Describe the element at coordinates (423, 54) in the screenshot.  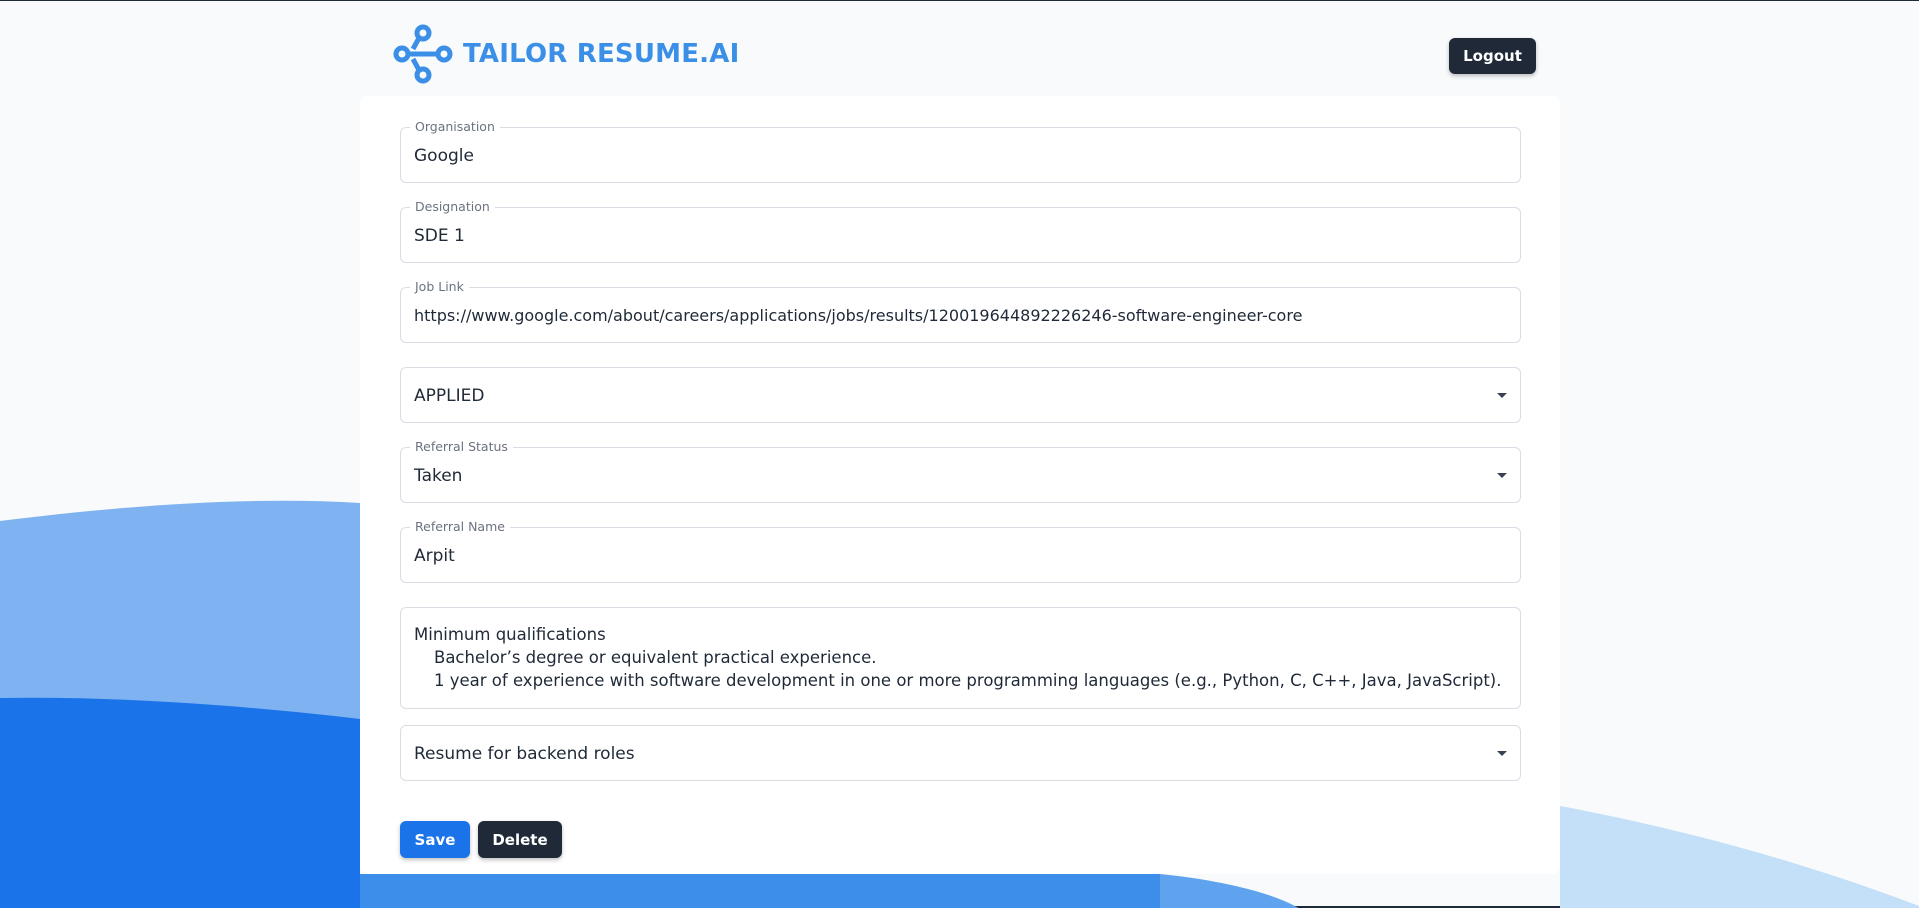
I see `network-logo-icon` at that location.